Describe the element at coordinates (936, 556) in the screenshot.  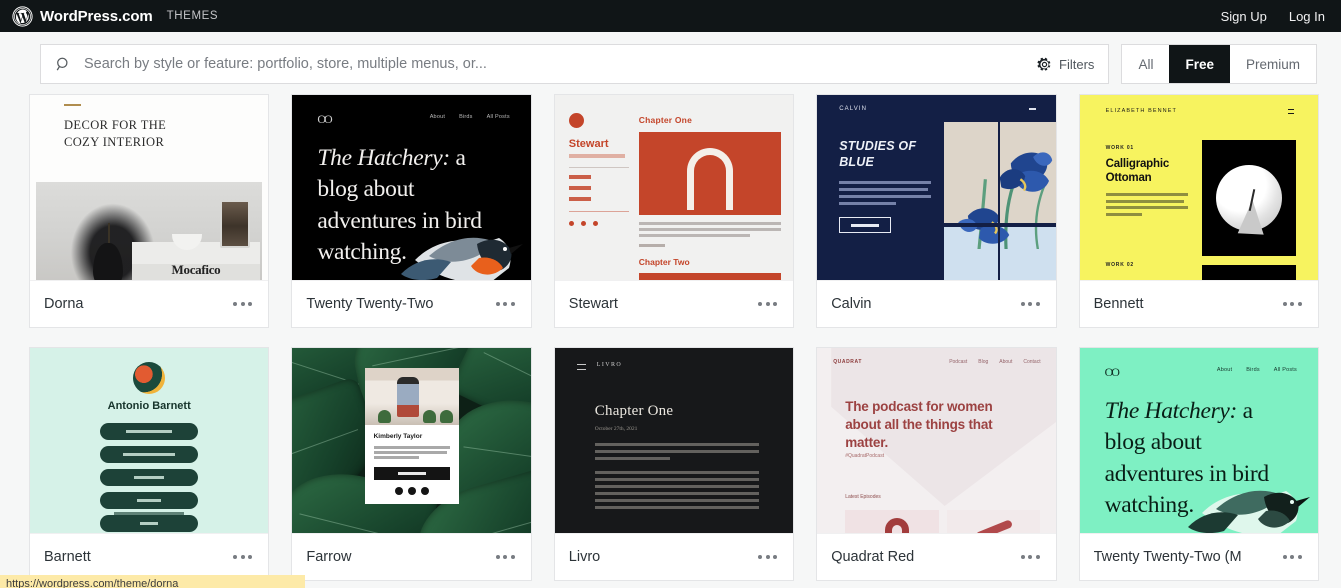
I see `card-footer: Quadrat Red` at that location.